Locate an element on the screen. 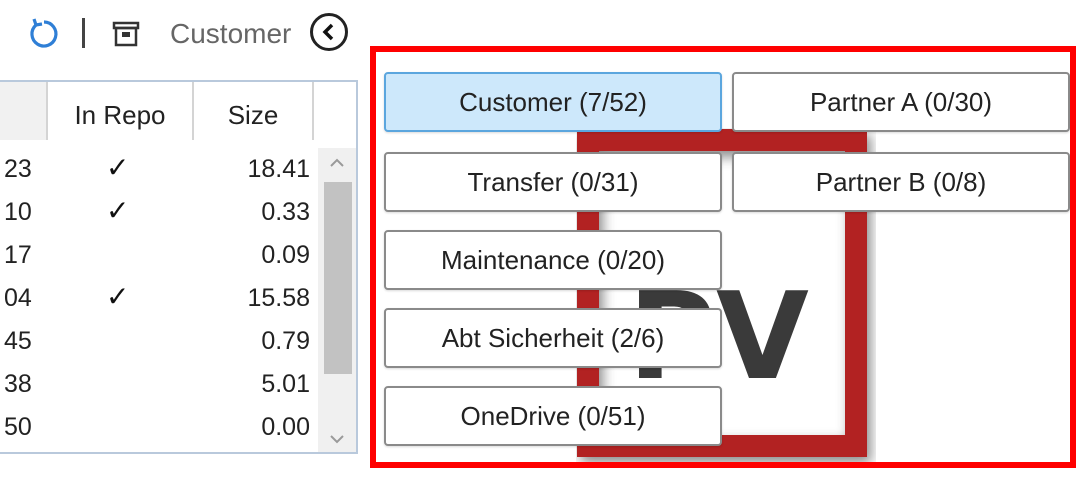 Image resolution: width=1076 pixels, height=490 pixels. cell-id: 38 is located at coordinates (18, 384).